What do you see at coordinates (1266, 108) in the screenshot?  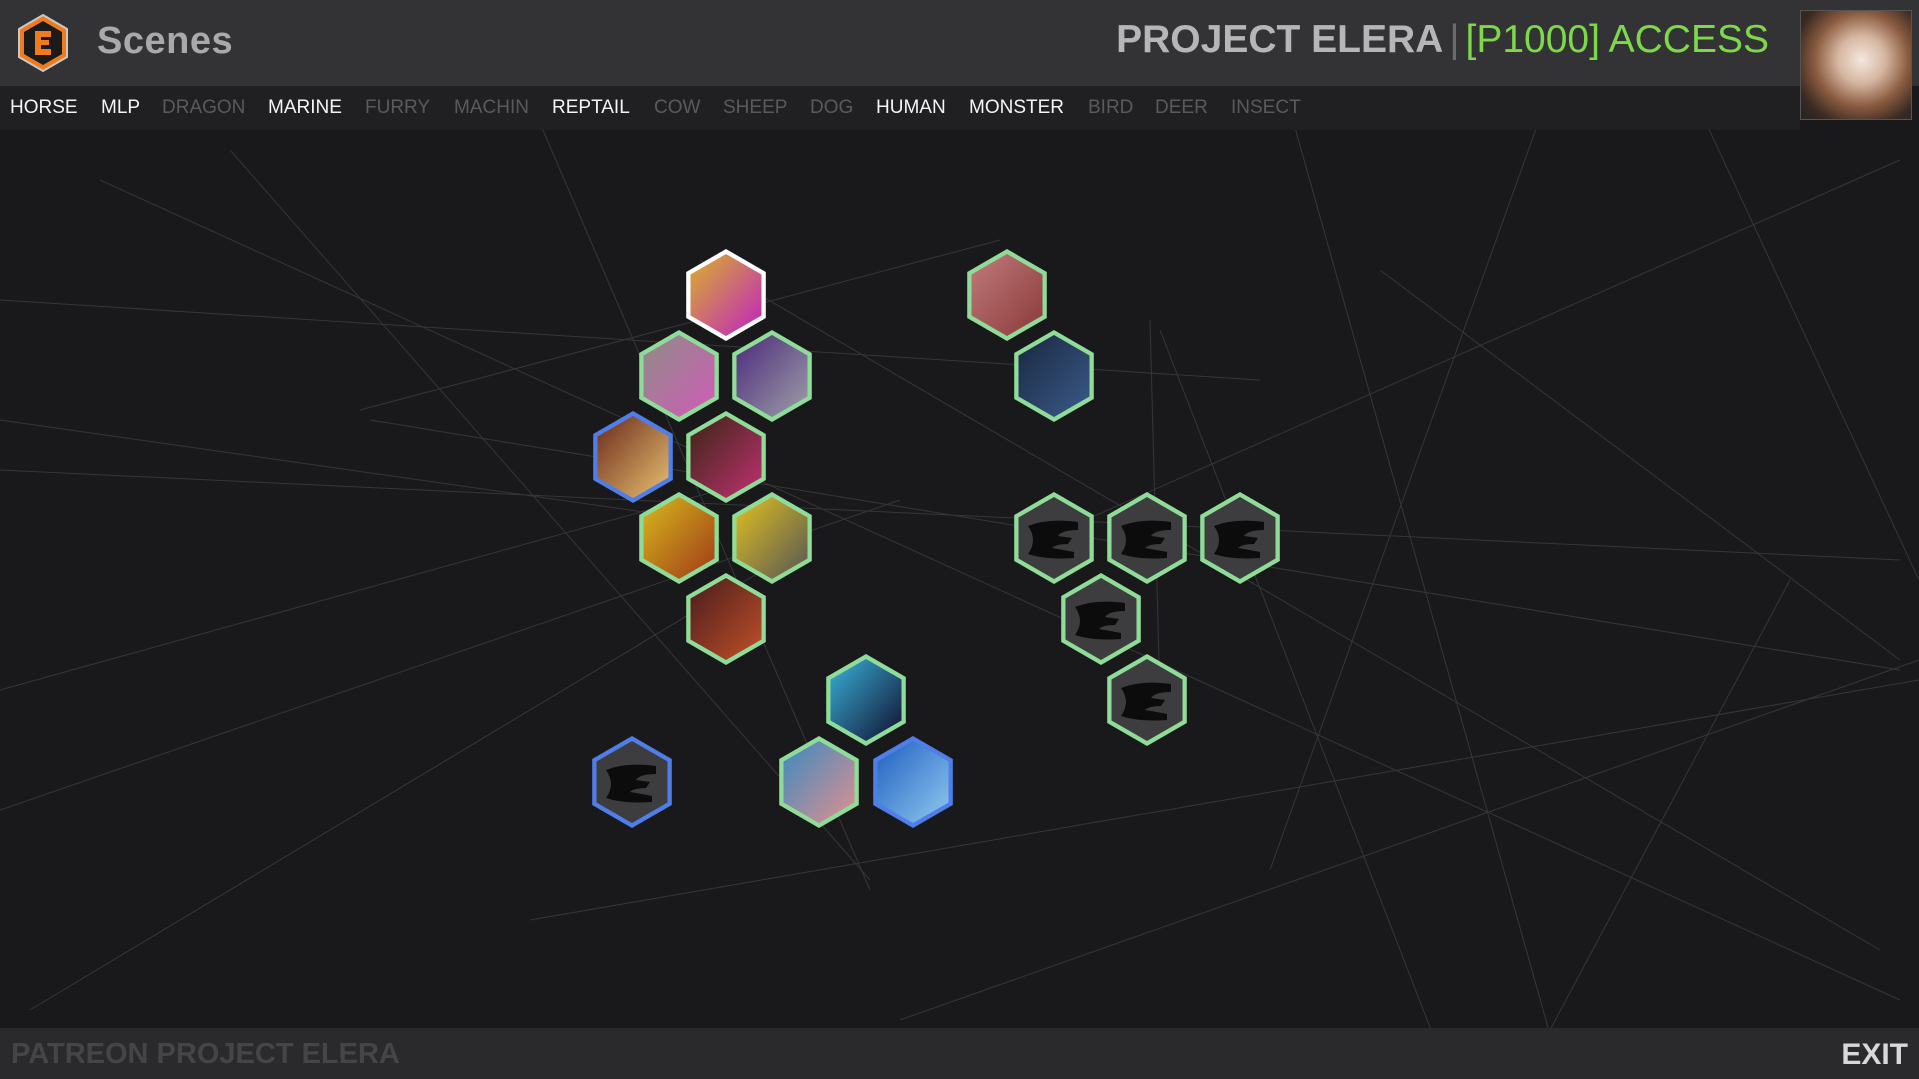 I see `category-tab-insect: INSECT` at bounding box center [1266, 108].